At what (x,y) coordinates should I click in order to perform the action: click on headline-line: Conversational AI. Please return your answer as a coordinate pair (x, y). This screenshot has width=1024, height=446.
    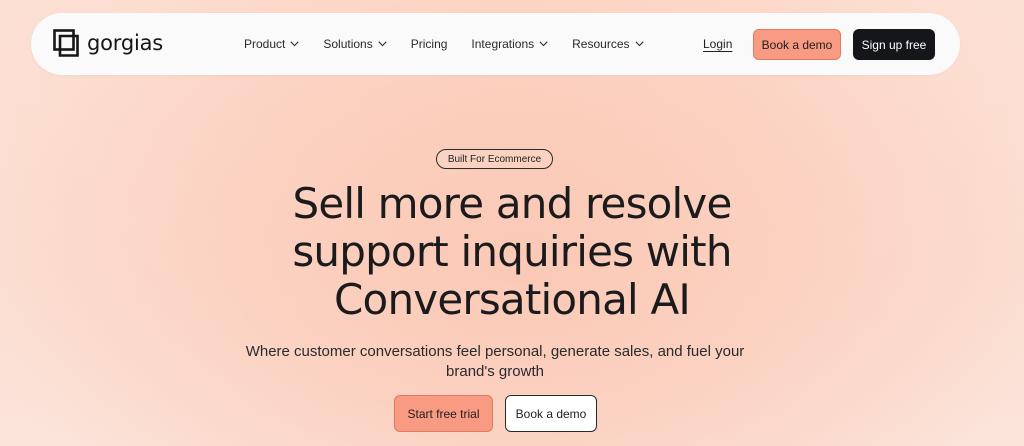
    Looking at the image, I should click on (512, 299).